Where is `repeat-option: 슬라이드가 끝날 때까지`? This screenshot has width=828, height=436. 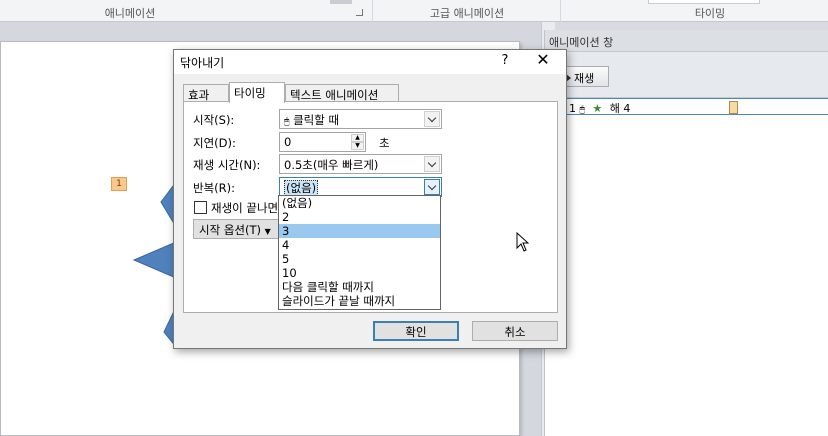
repeat-option: 슬라이드가 끝날 때까지 is located at coordinates (359, 301).